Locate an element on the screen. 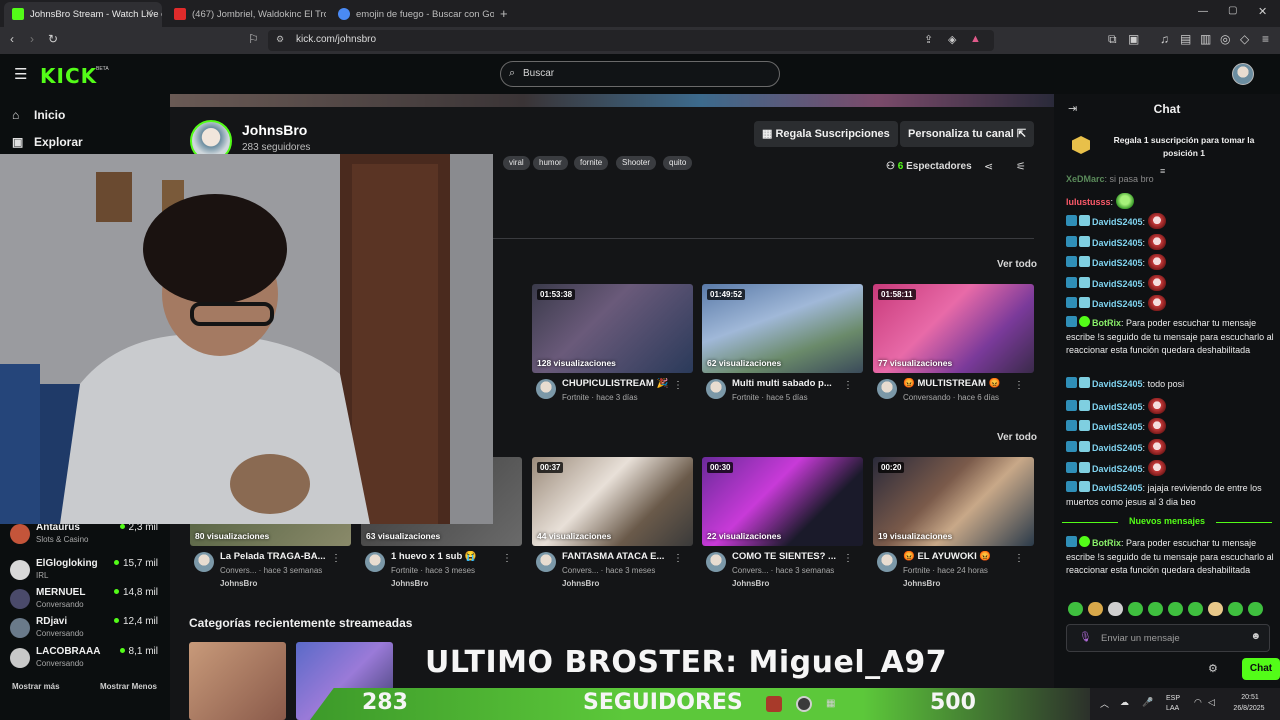  chat-settings-icon: ⚙ is located at coordinates (1213, 668).